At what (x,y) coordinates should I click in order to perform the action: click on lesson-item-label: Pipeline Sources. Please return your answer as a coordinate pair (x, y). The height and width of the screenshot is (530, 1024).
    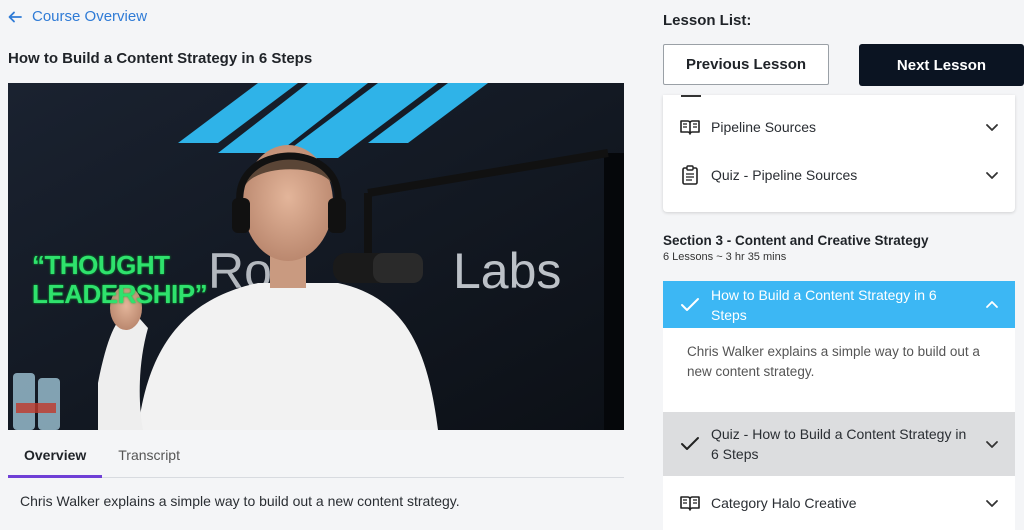
    Looking at the image, I should click on (764, 127).